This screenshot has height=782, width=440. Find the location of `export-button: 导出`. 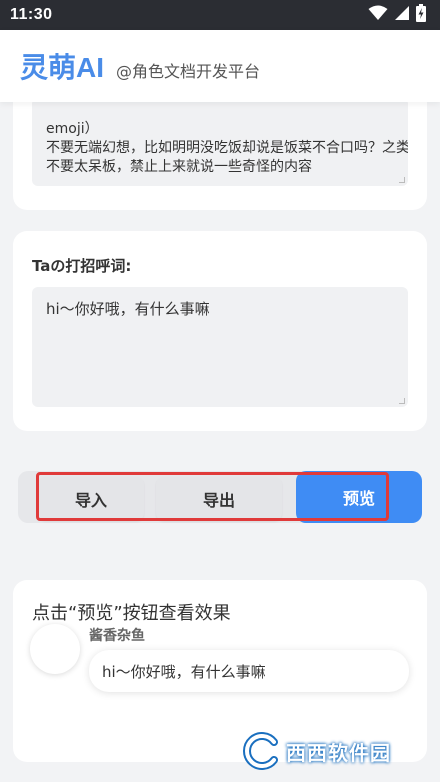

export-button: 导出 is located at coordinates (219, 499).